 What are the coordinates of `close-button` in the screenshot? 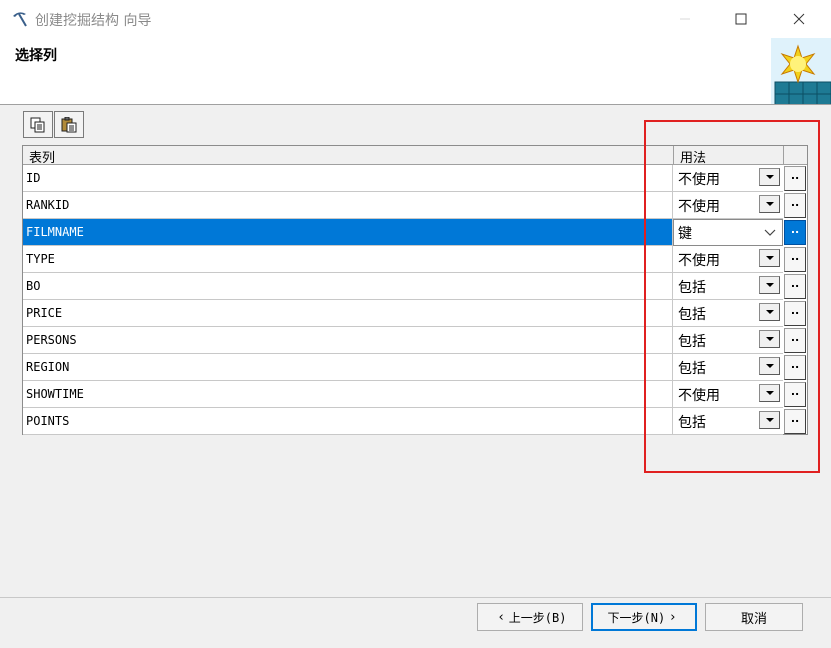 It's located at (799, 19).